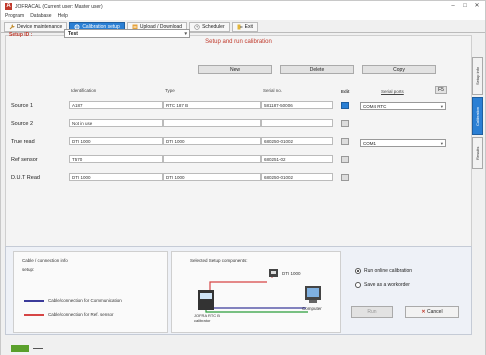 The image size is (486, 355). What do you see at coordinates (477, 116) in the screenshot?
I see `side-tab-calibration: Calibration` at bounding box center [477, 116].